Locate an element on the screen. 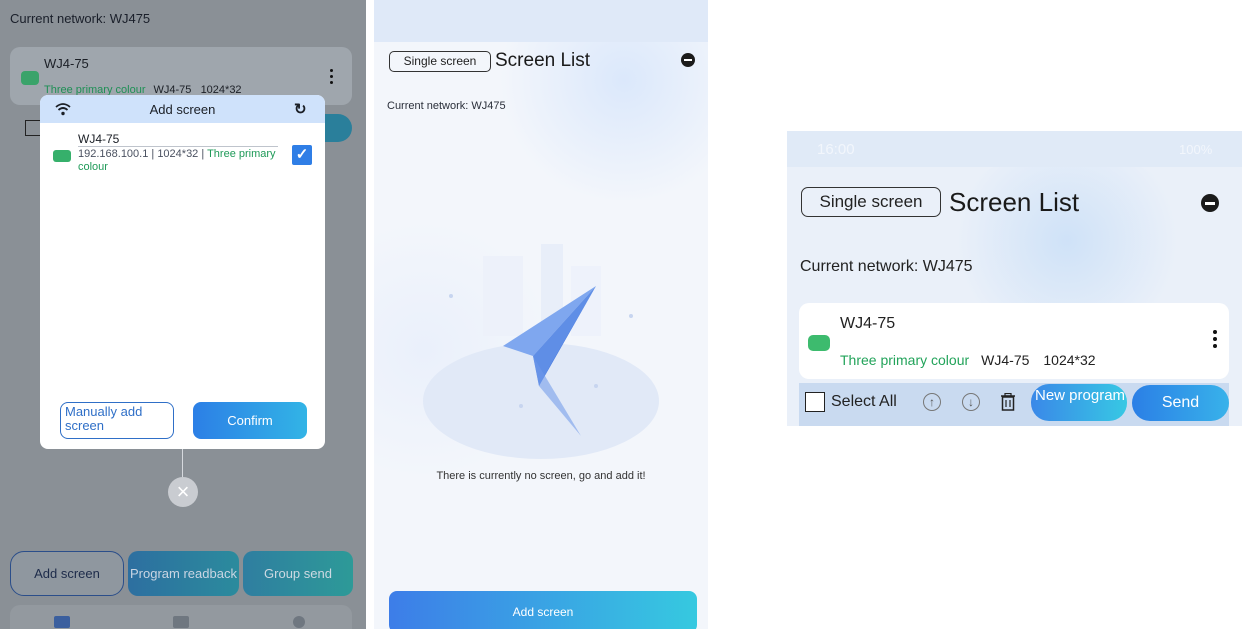  move-up-icon: ↑ is located at coordinates (932, 402).